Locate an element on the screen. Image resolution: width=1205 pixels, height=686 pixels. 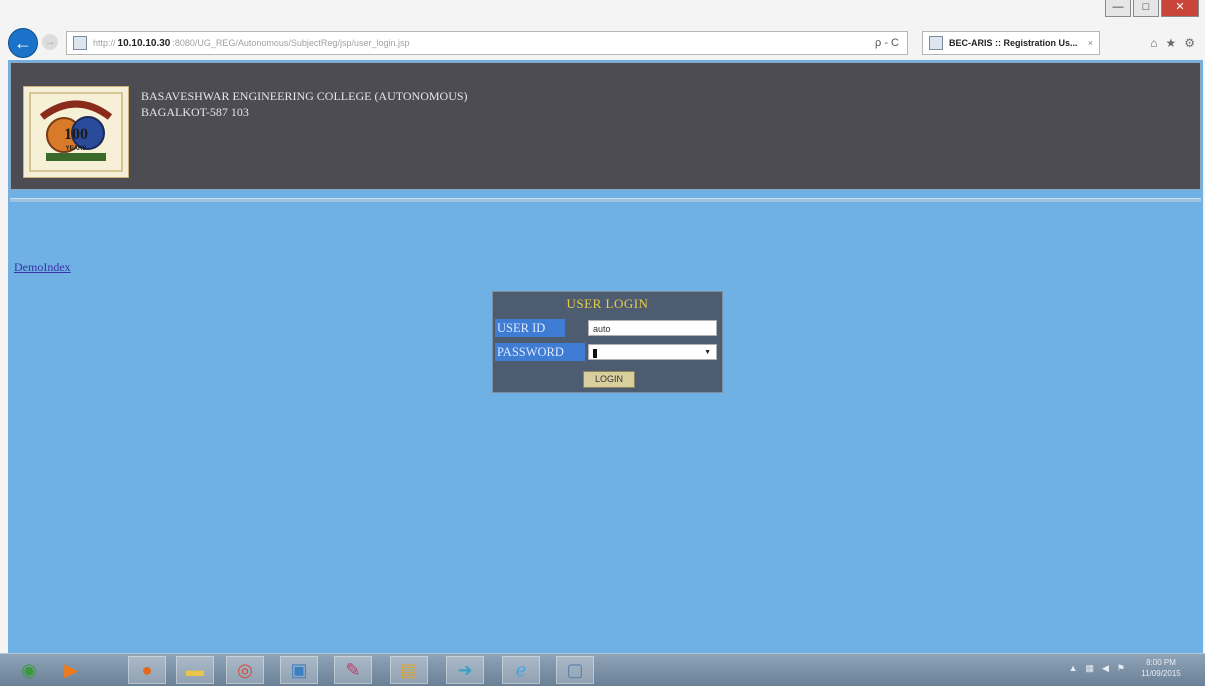
header-divider is located at coordinates (605, 200).